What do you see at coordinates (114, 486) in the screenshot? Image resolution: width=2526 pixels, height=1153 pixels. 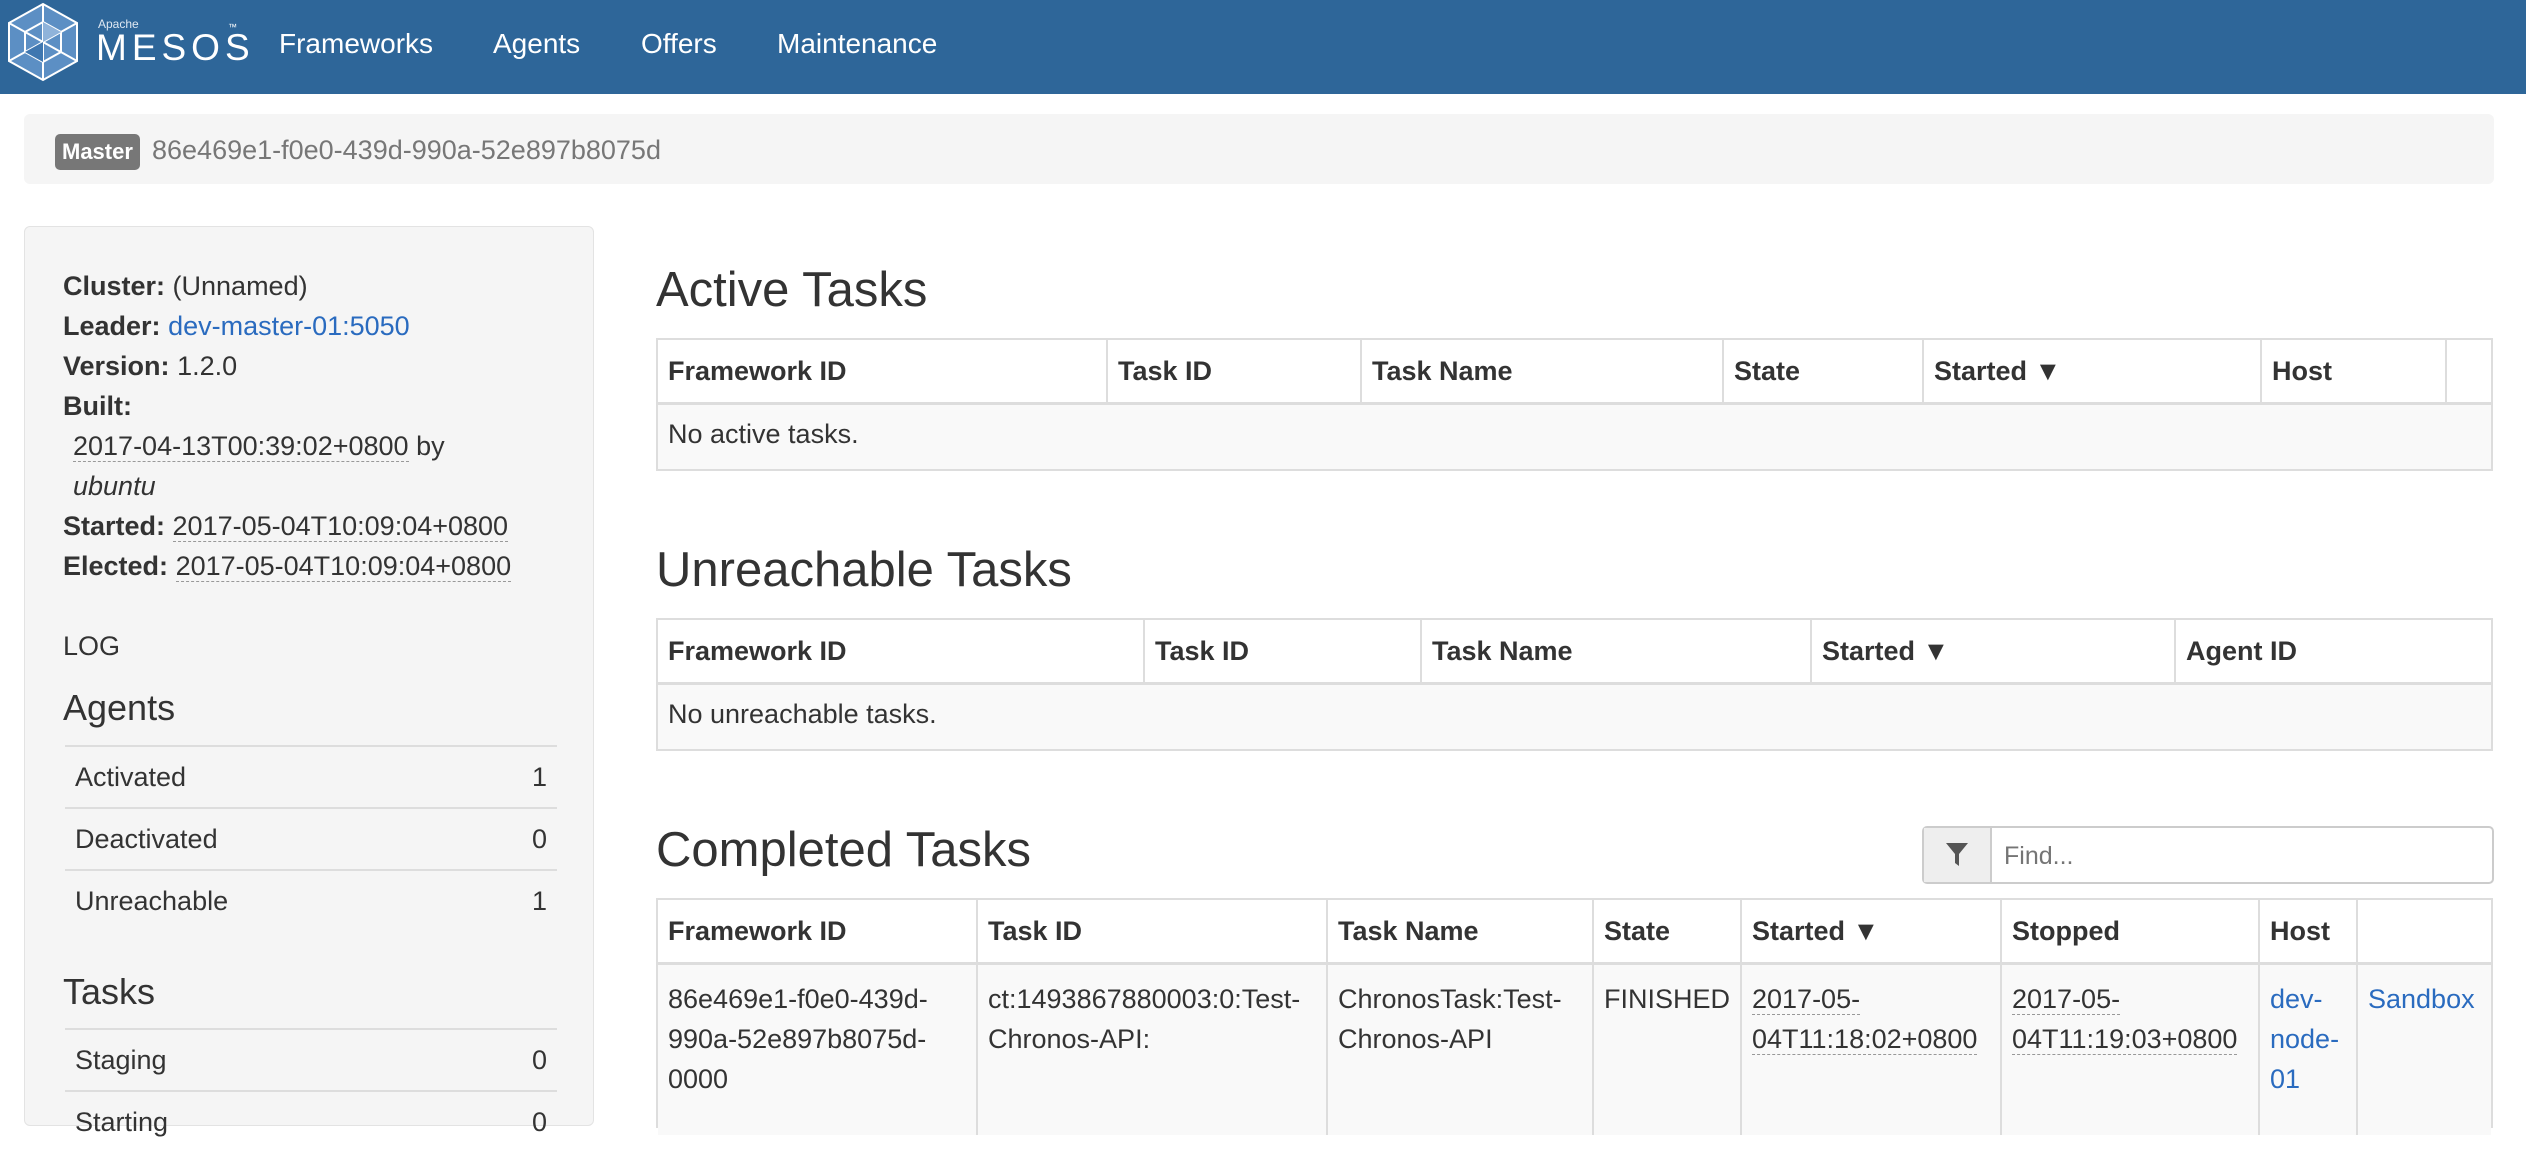 I see `built-by: ubuntu` at bounding box center [114, 486].